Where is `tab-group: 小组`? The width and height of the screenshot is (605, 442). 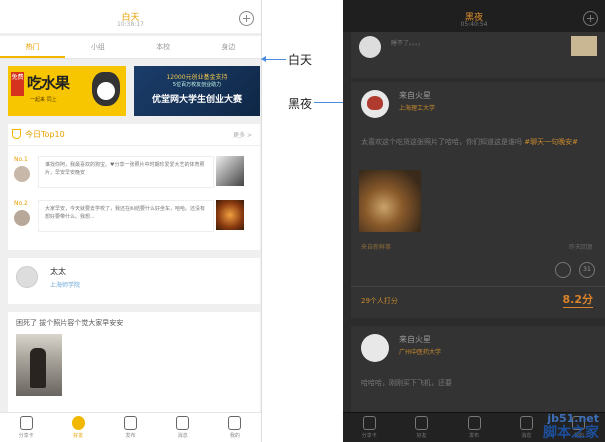
tab-group: 小组 is located at coordinates (97, 47).